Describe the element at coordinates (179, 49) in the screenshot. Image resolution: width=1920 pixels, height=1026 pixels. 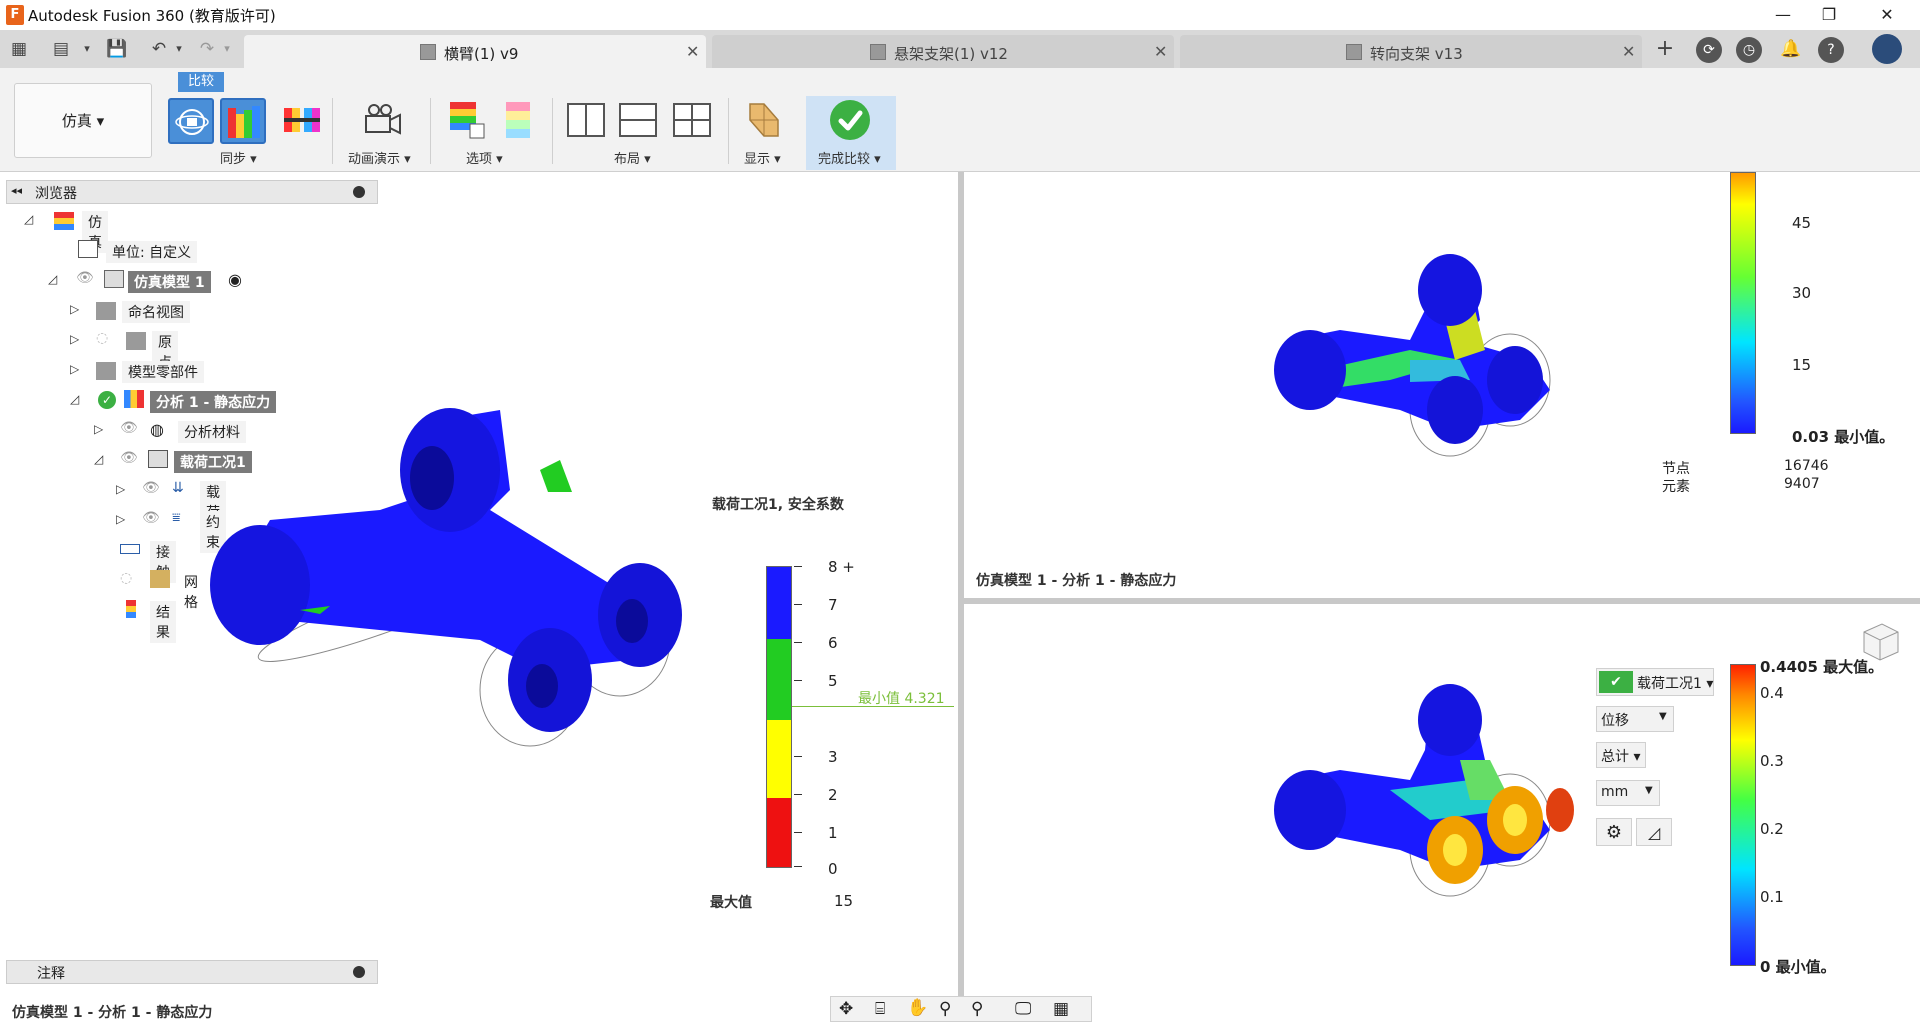
I see `undo-dropdown-icon: ▾` at that location.